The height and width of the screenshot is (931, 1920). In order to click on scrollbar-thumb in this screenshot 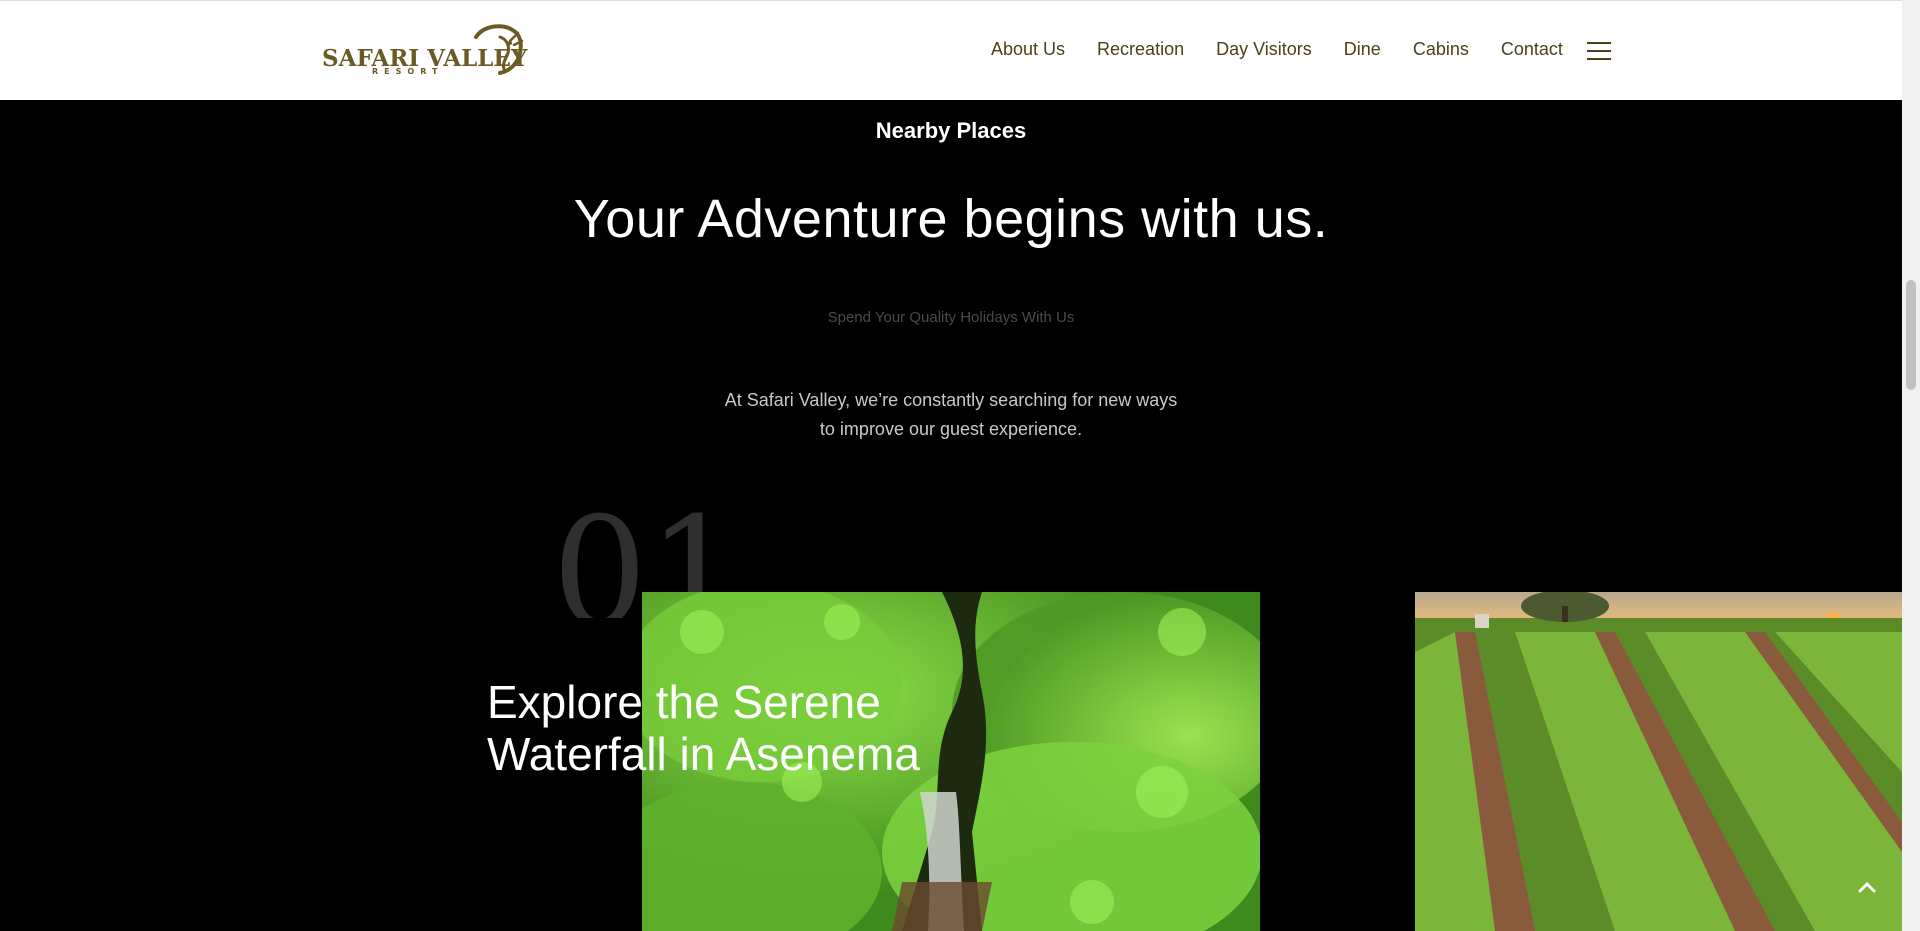, I will do `click(1911, 335)`.